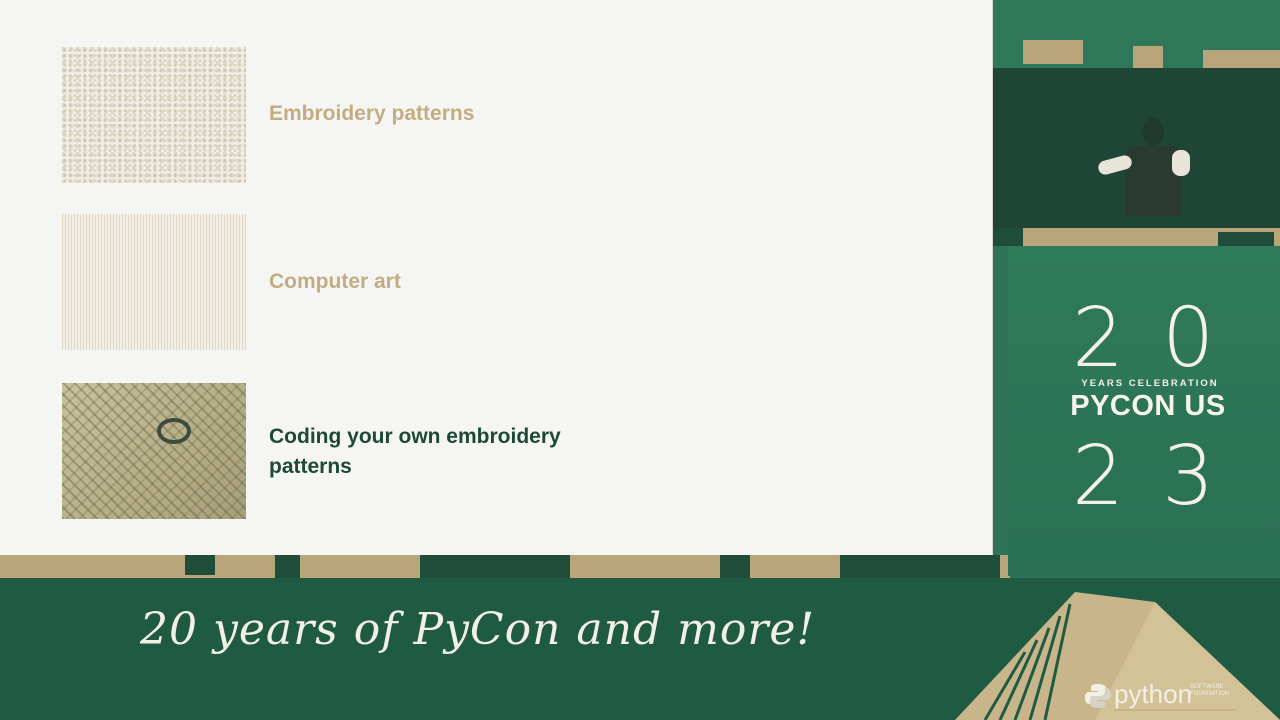 This screenshot has height=720, width=1280. I want to click on embroidery-pattern-image, so click(154, 115).